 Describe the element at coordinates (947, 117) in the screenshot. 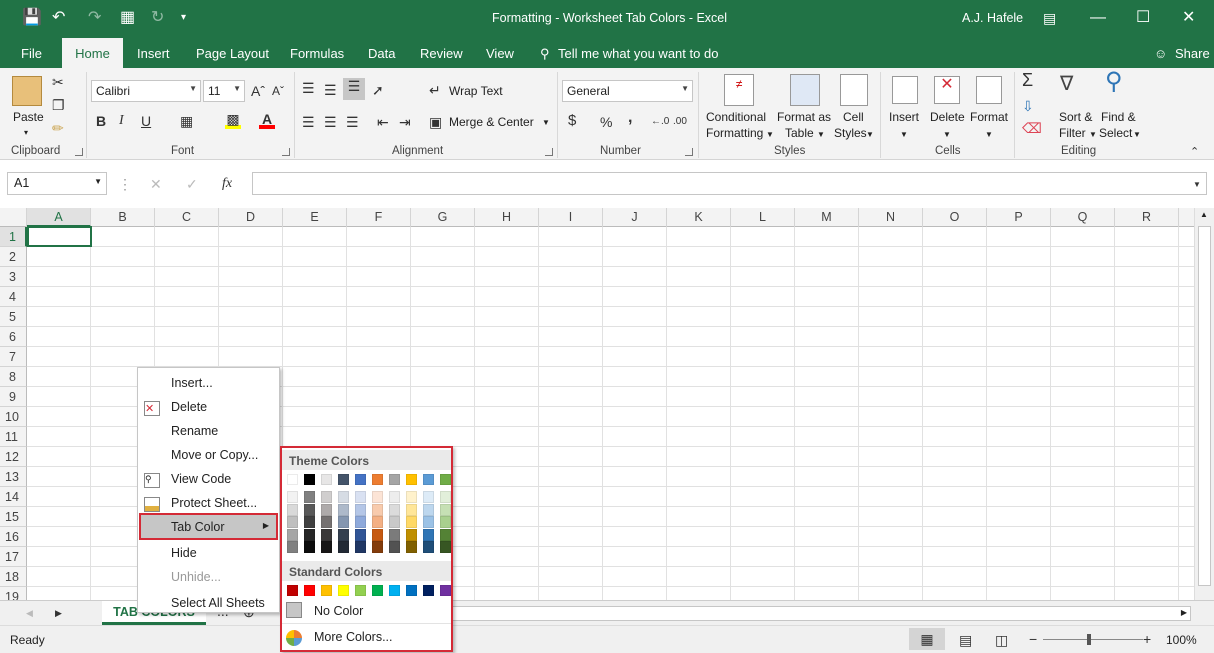

I see `delete-cells-button: Delete` at that location.